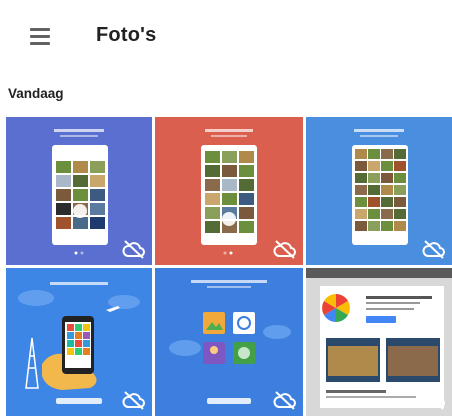 This screenshot has height=416, width=452. Describe the element at coordinates (36, 93) in the screenshot. I see `section-heading-today: Vandaag` at that location.